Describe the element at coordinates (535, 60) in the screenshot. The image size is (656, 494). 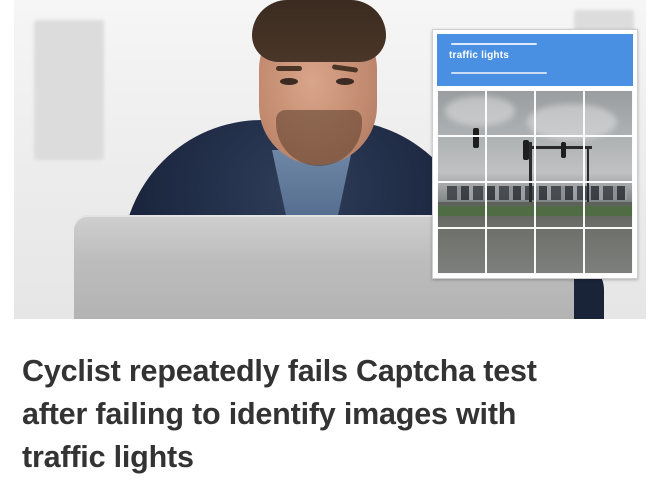
I see `captcha-header: traffic lights` at that location.